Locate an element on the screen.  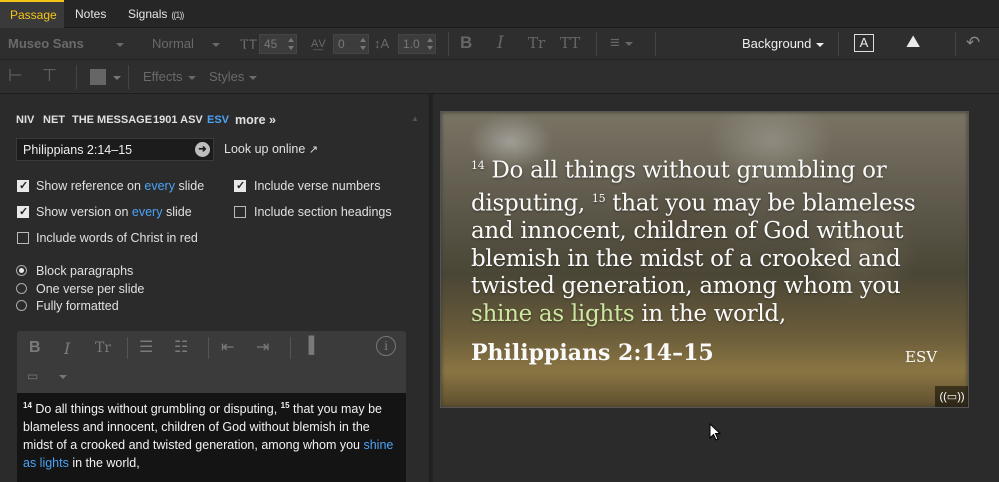
scroll-up-icon: ▲ is located at coordinates (415, 118).